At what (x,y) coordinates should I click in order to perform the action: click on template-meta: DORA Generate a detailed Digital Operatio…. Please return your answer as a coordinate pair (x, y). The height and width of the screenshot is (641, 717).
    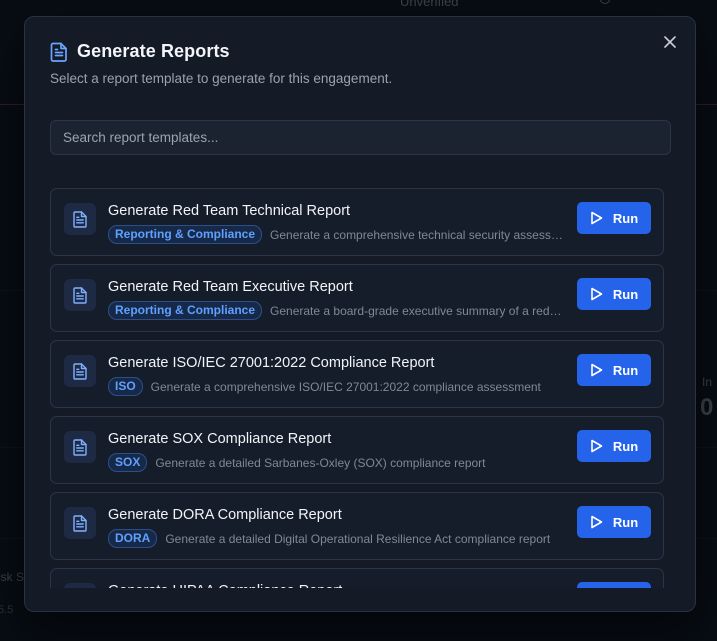
    Looking at the image, I should click on (336, 538).